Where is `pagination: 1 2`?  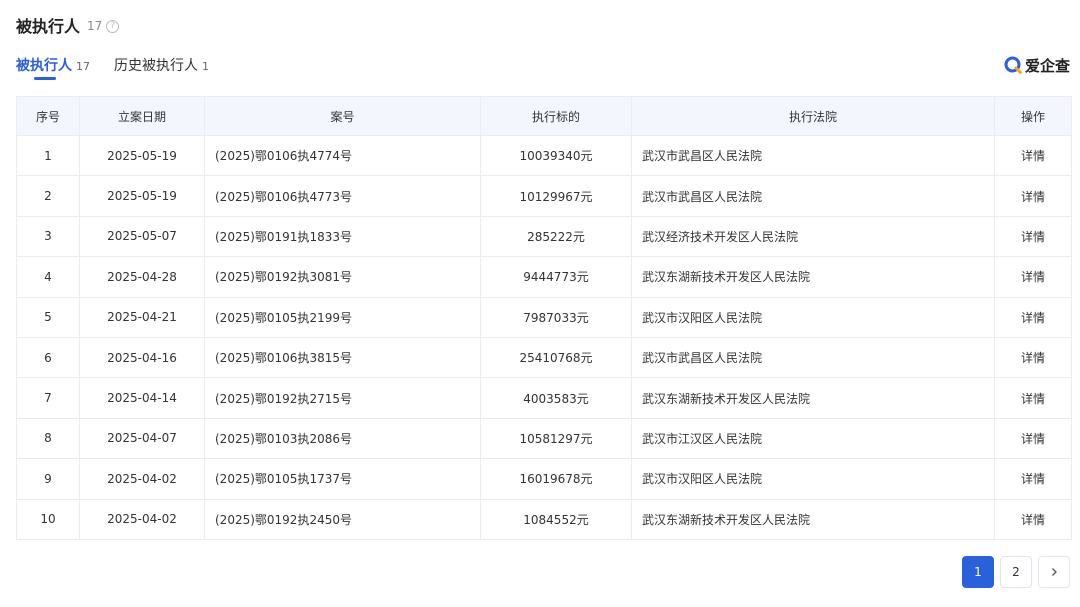 pagination: 1 2 is located at coordinates (1013, 572).